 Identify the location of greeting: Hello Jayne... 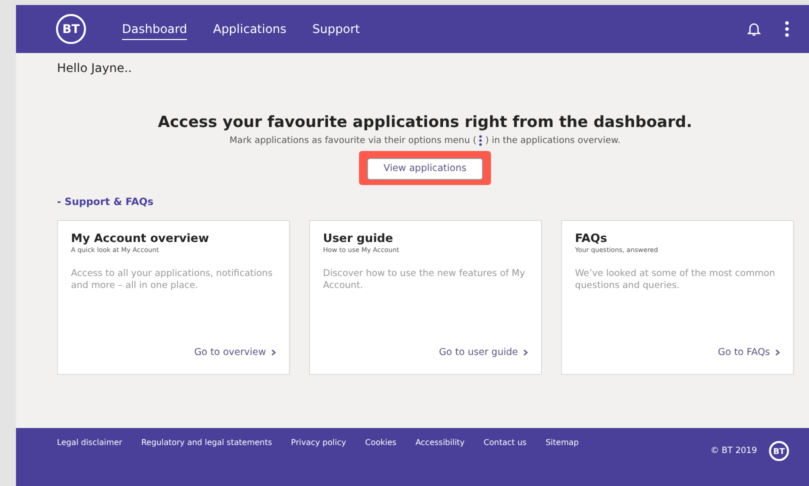
(95, 68).